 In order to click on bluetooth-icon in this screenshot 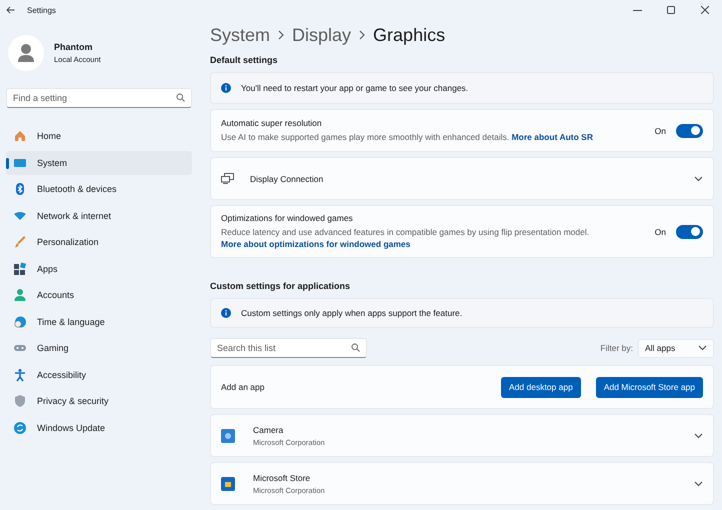, I will do `click(20, 189)`.